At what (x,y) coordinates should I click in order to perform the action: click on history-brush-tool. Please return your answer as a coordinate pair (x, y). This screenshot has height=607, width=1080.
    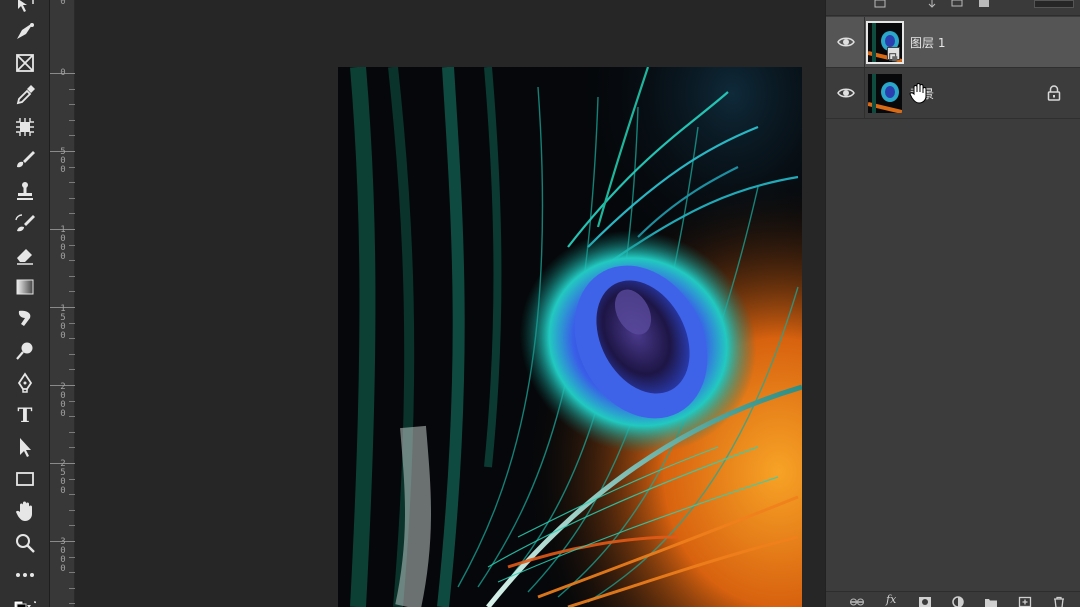
    Looking at the image, I should click on (25, 223).